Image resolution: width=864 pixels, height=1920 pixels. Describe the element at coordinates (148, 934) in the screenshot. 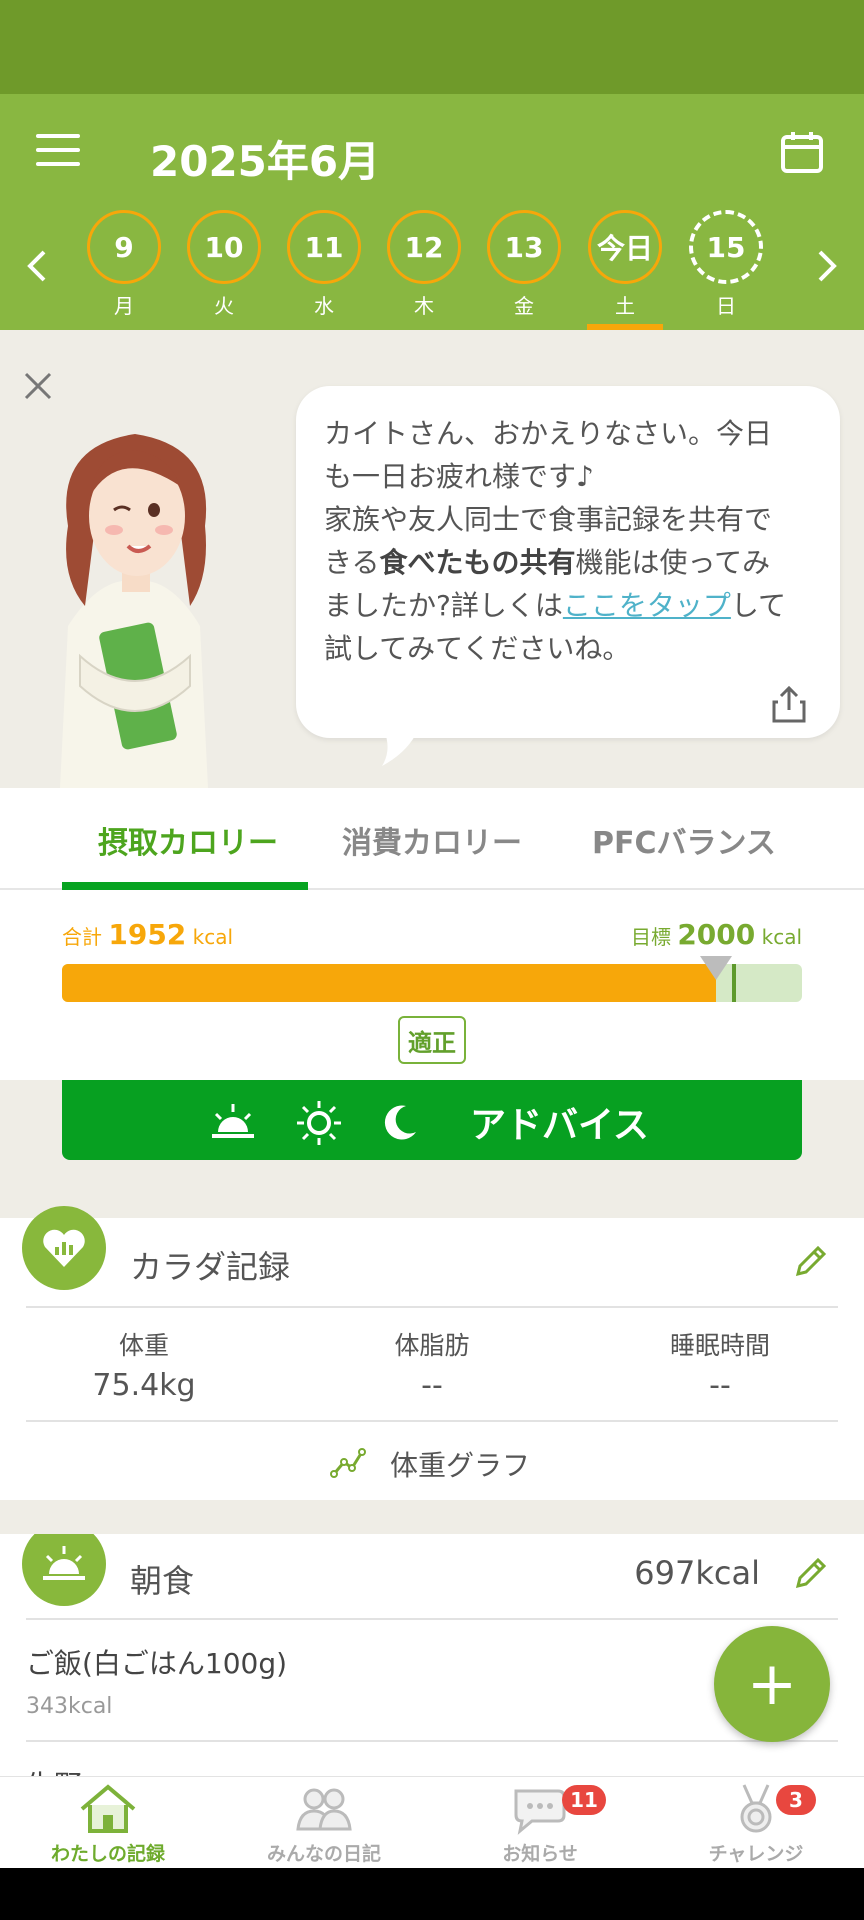

I see `total-kcal: 合計 1952 kcal` at that location.